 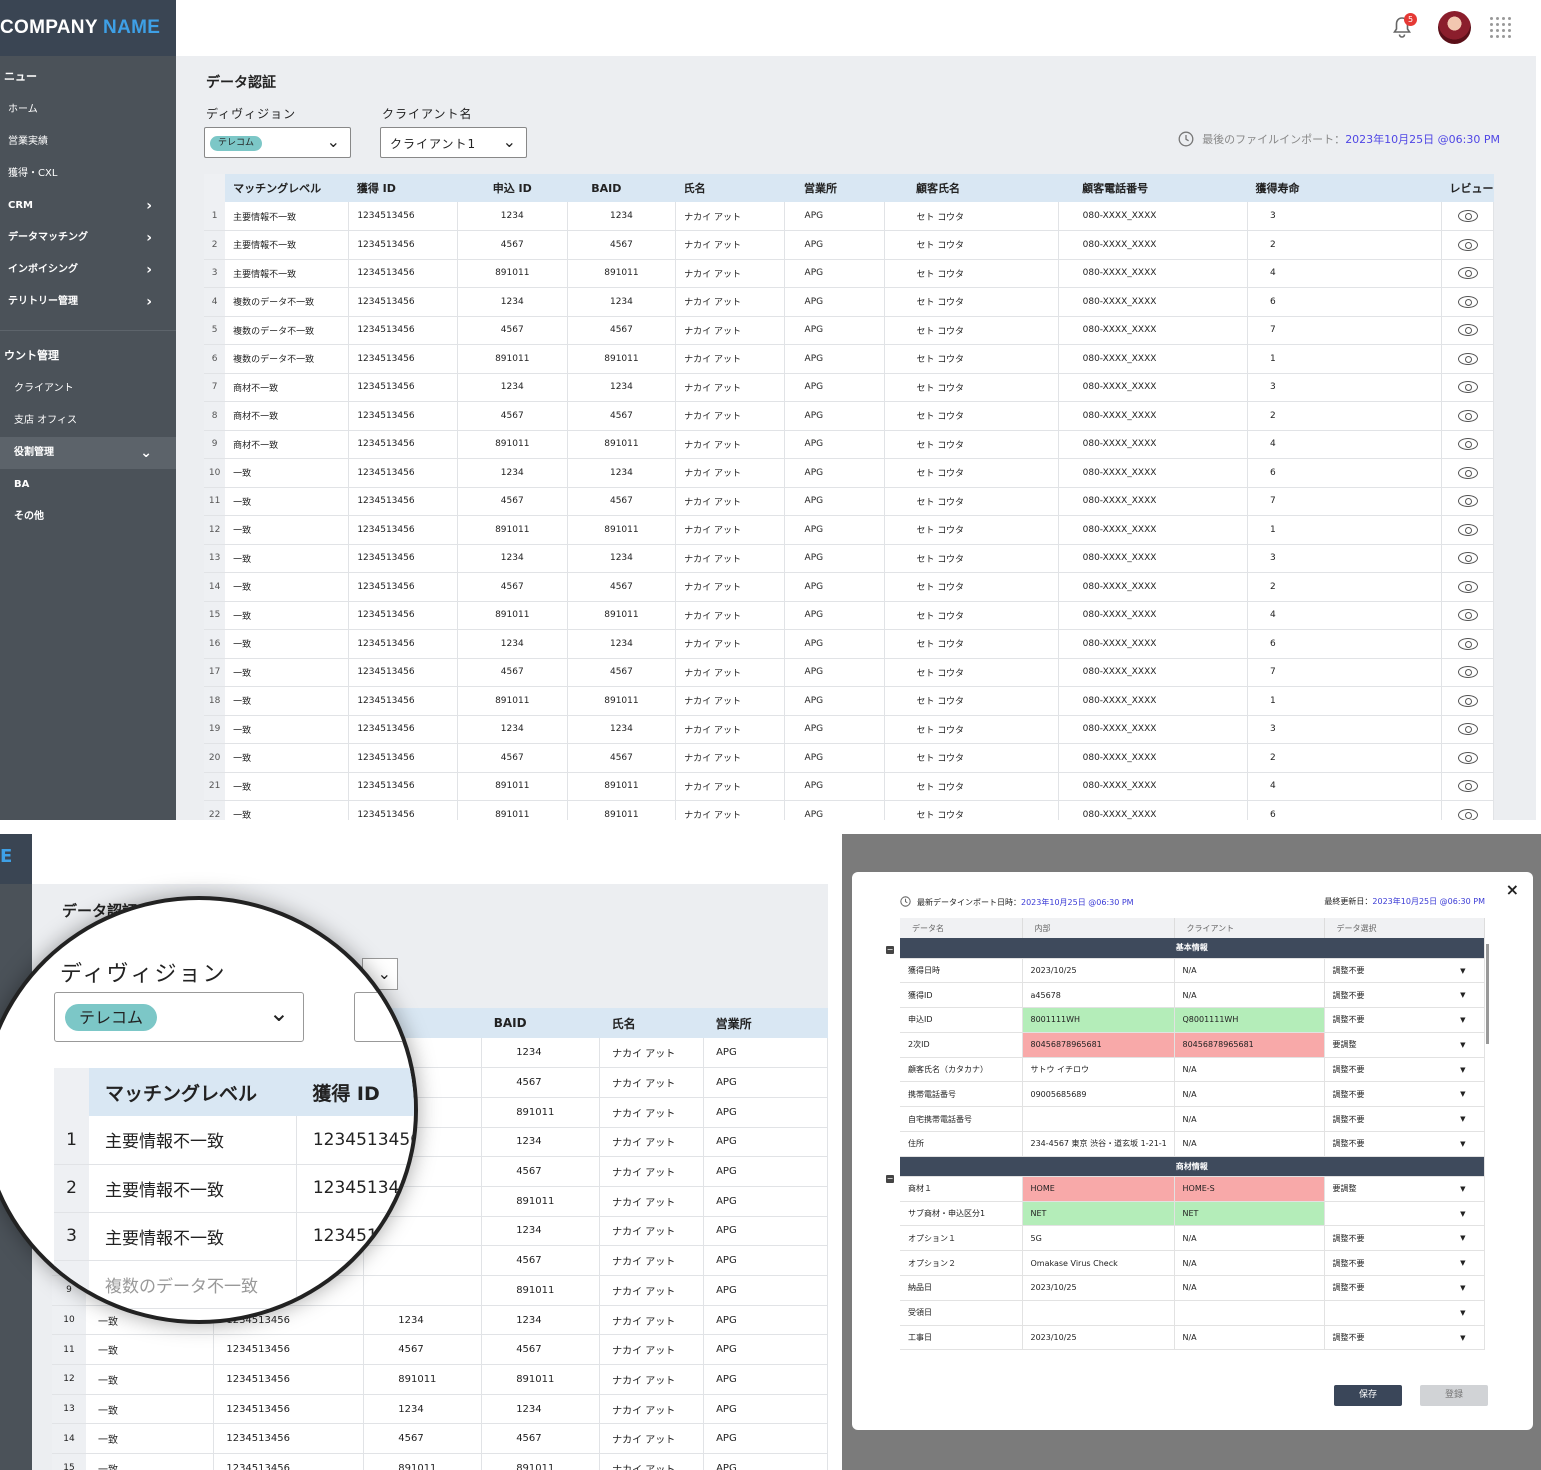 I want to click on sidebar-item: 獲得・CXL, so click(x=88, y=174).